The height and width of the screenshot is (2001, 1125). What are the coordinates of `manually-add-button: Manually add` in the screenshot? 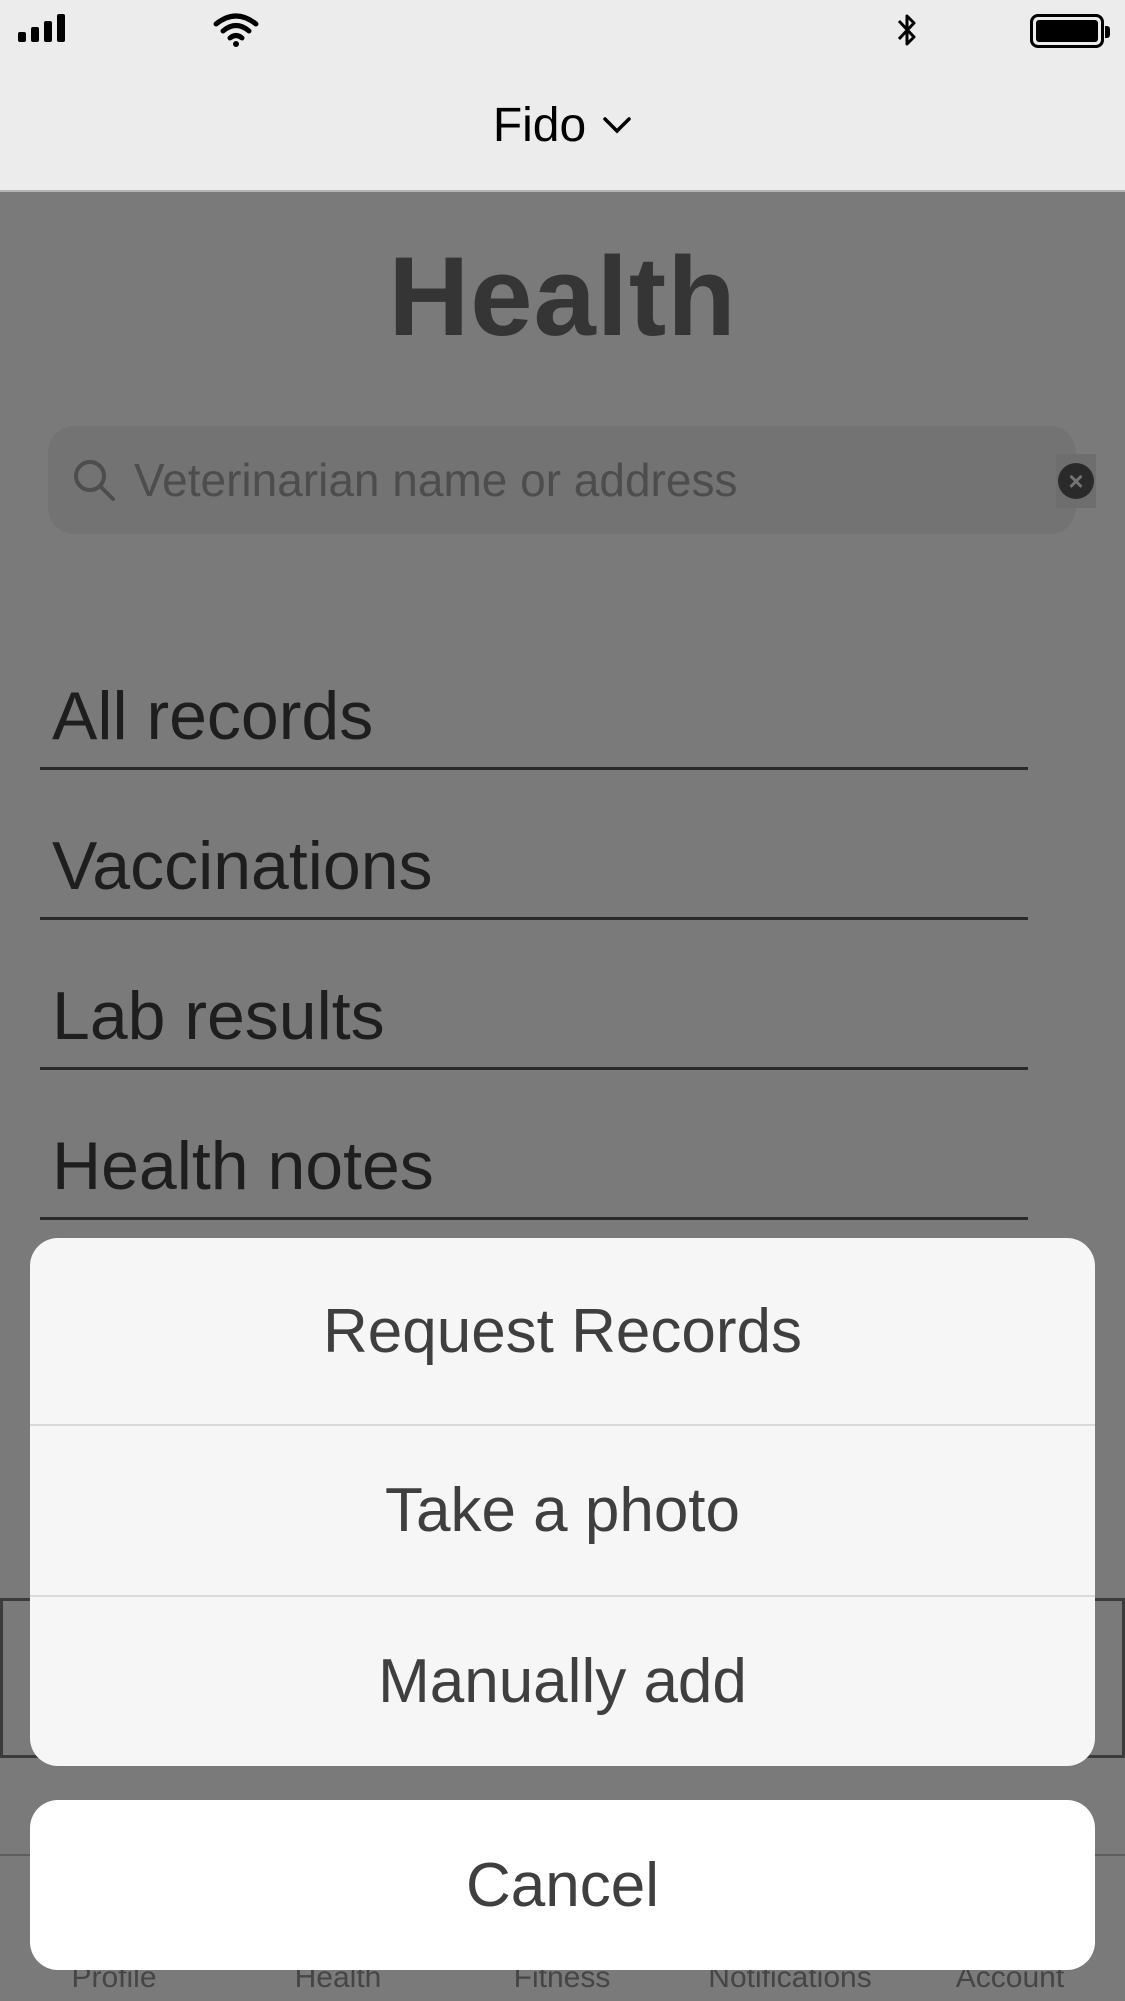 It's located at (562, 1681).